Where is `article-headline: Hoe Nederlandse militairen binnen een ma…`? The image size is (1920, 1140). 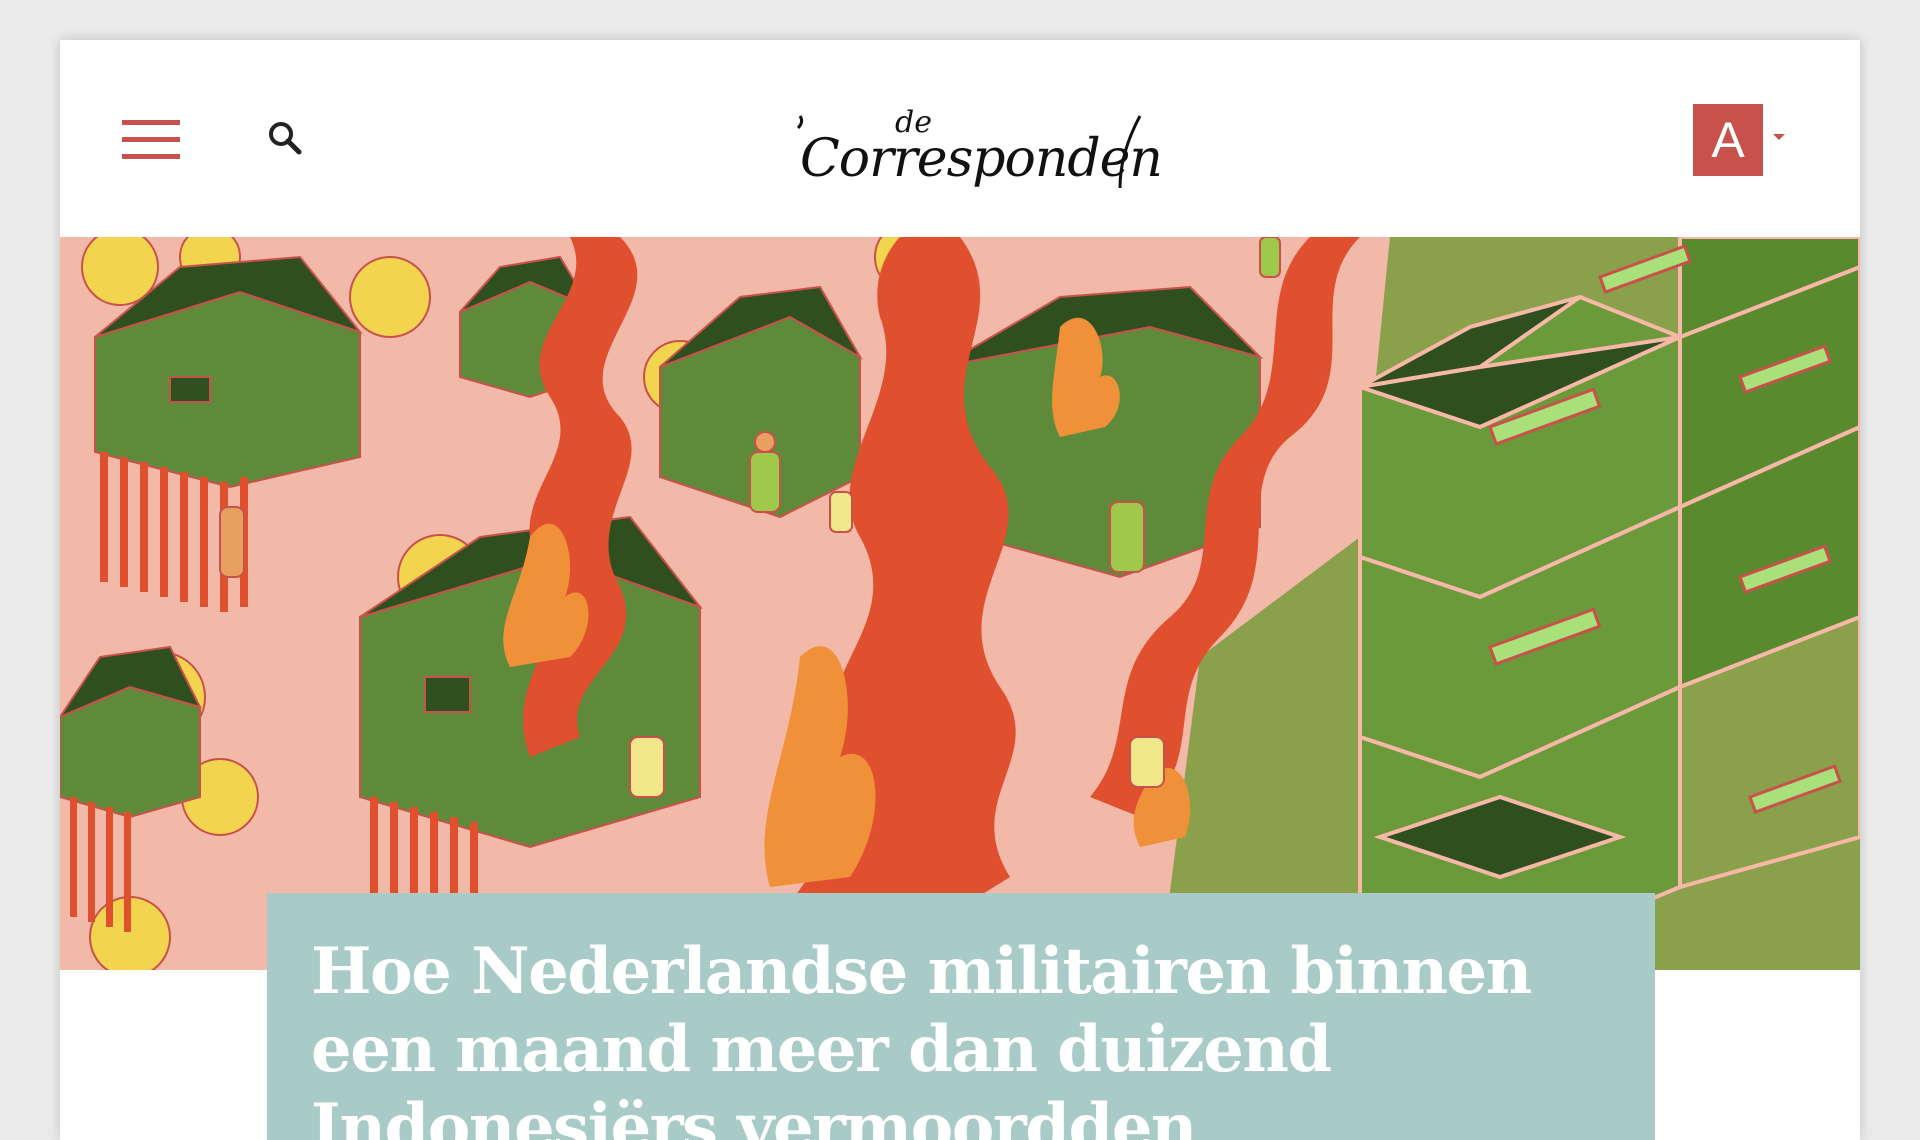 article-headline: Hoe Nederlandse militairen binnen een ma… is located at coordinates (971, 1036).